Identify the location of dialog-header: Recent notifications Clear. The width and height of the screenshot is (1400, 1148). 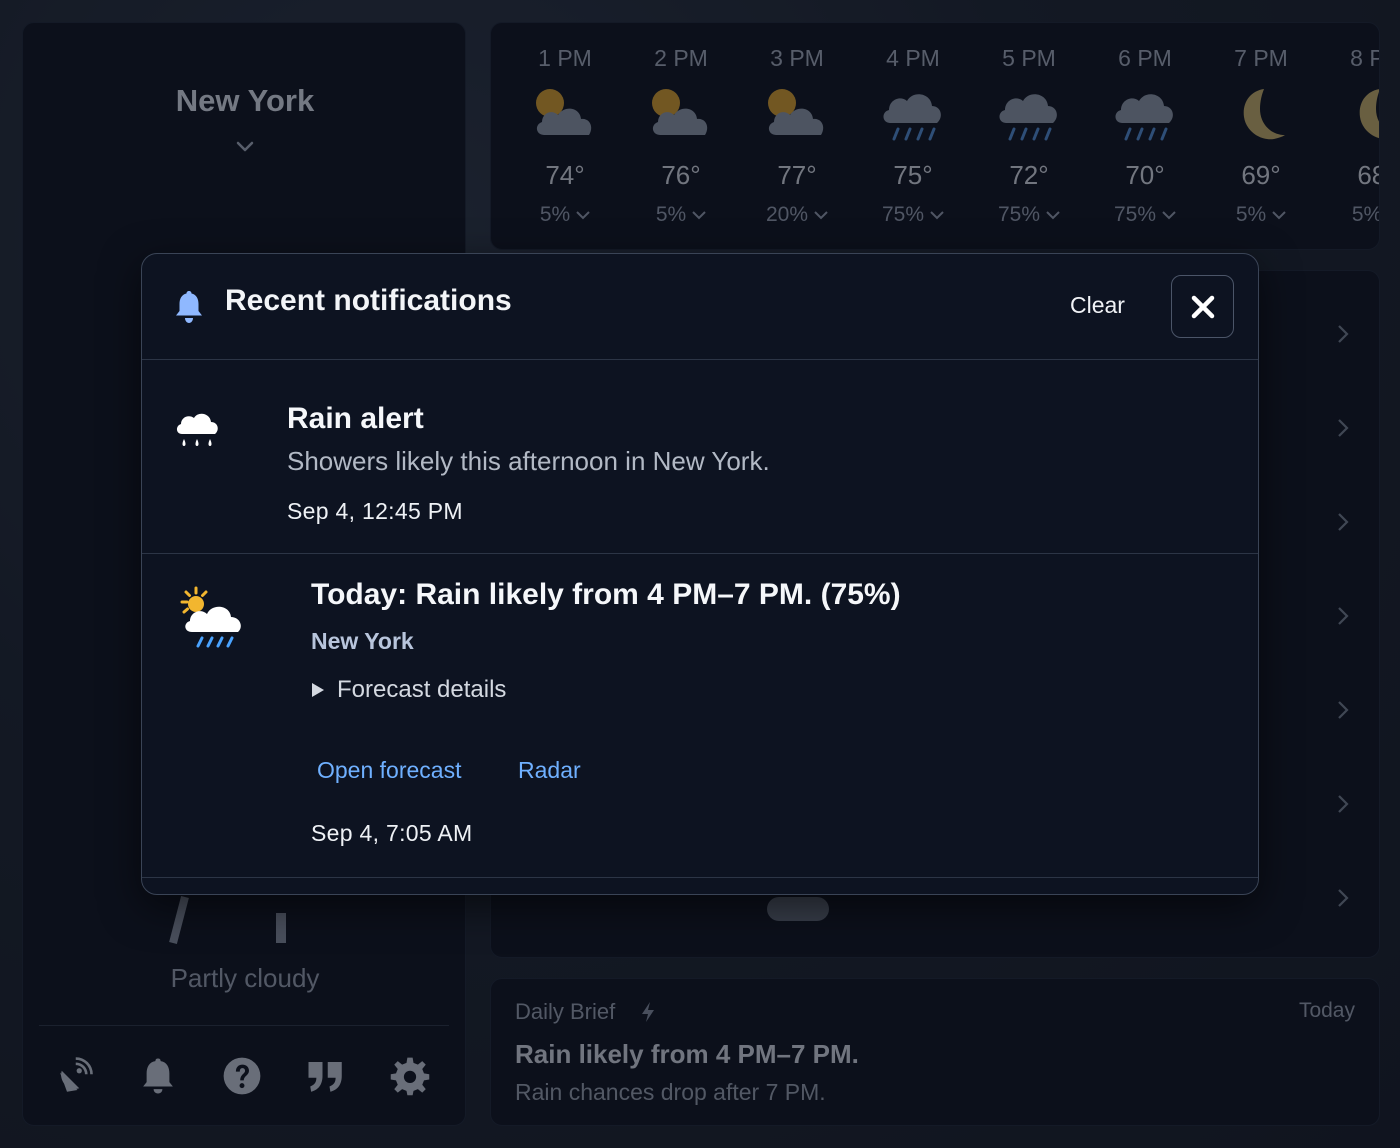
(700, 307).